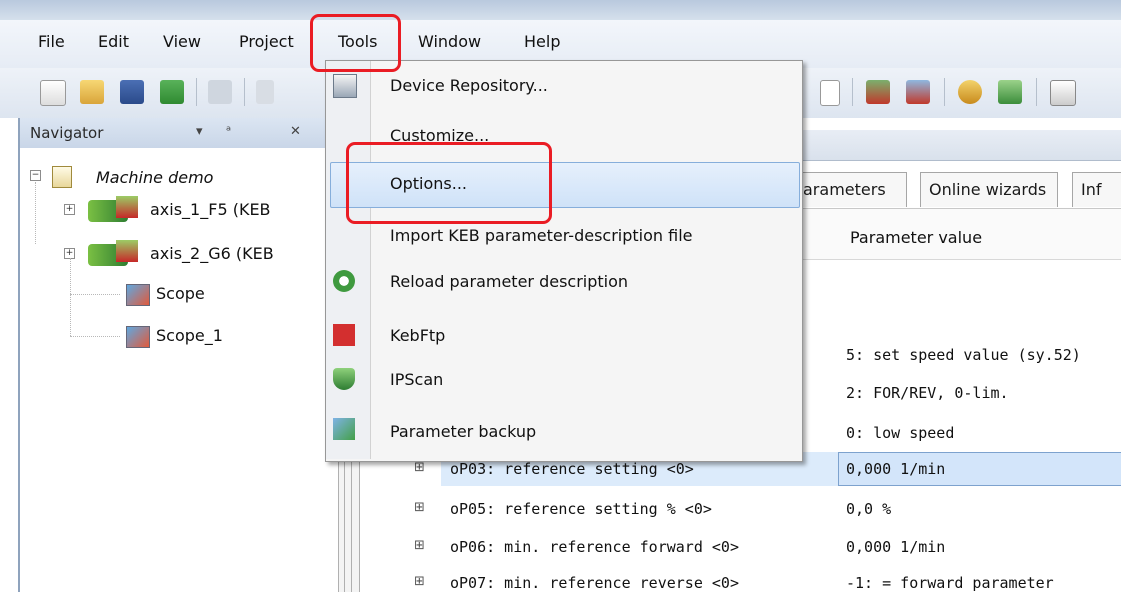  I want to click on expand-icon: +, so click(69, 209).